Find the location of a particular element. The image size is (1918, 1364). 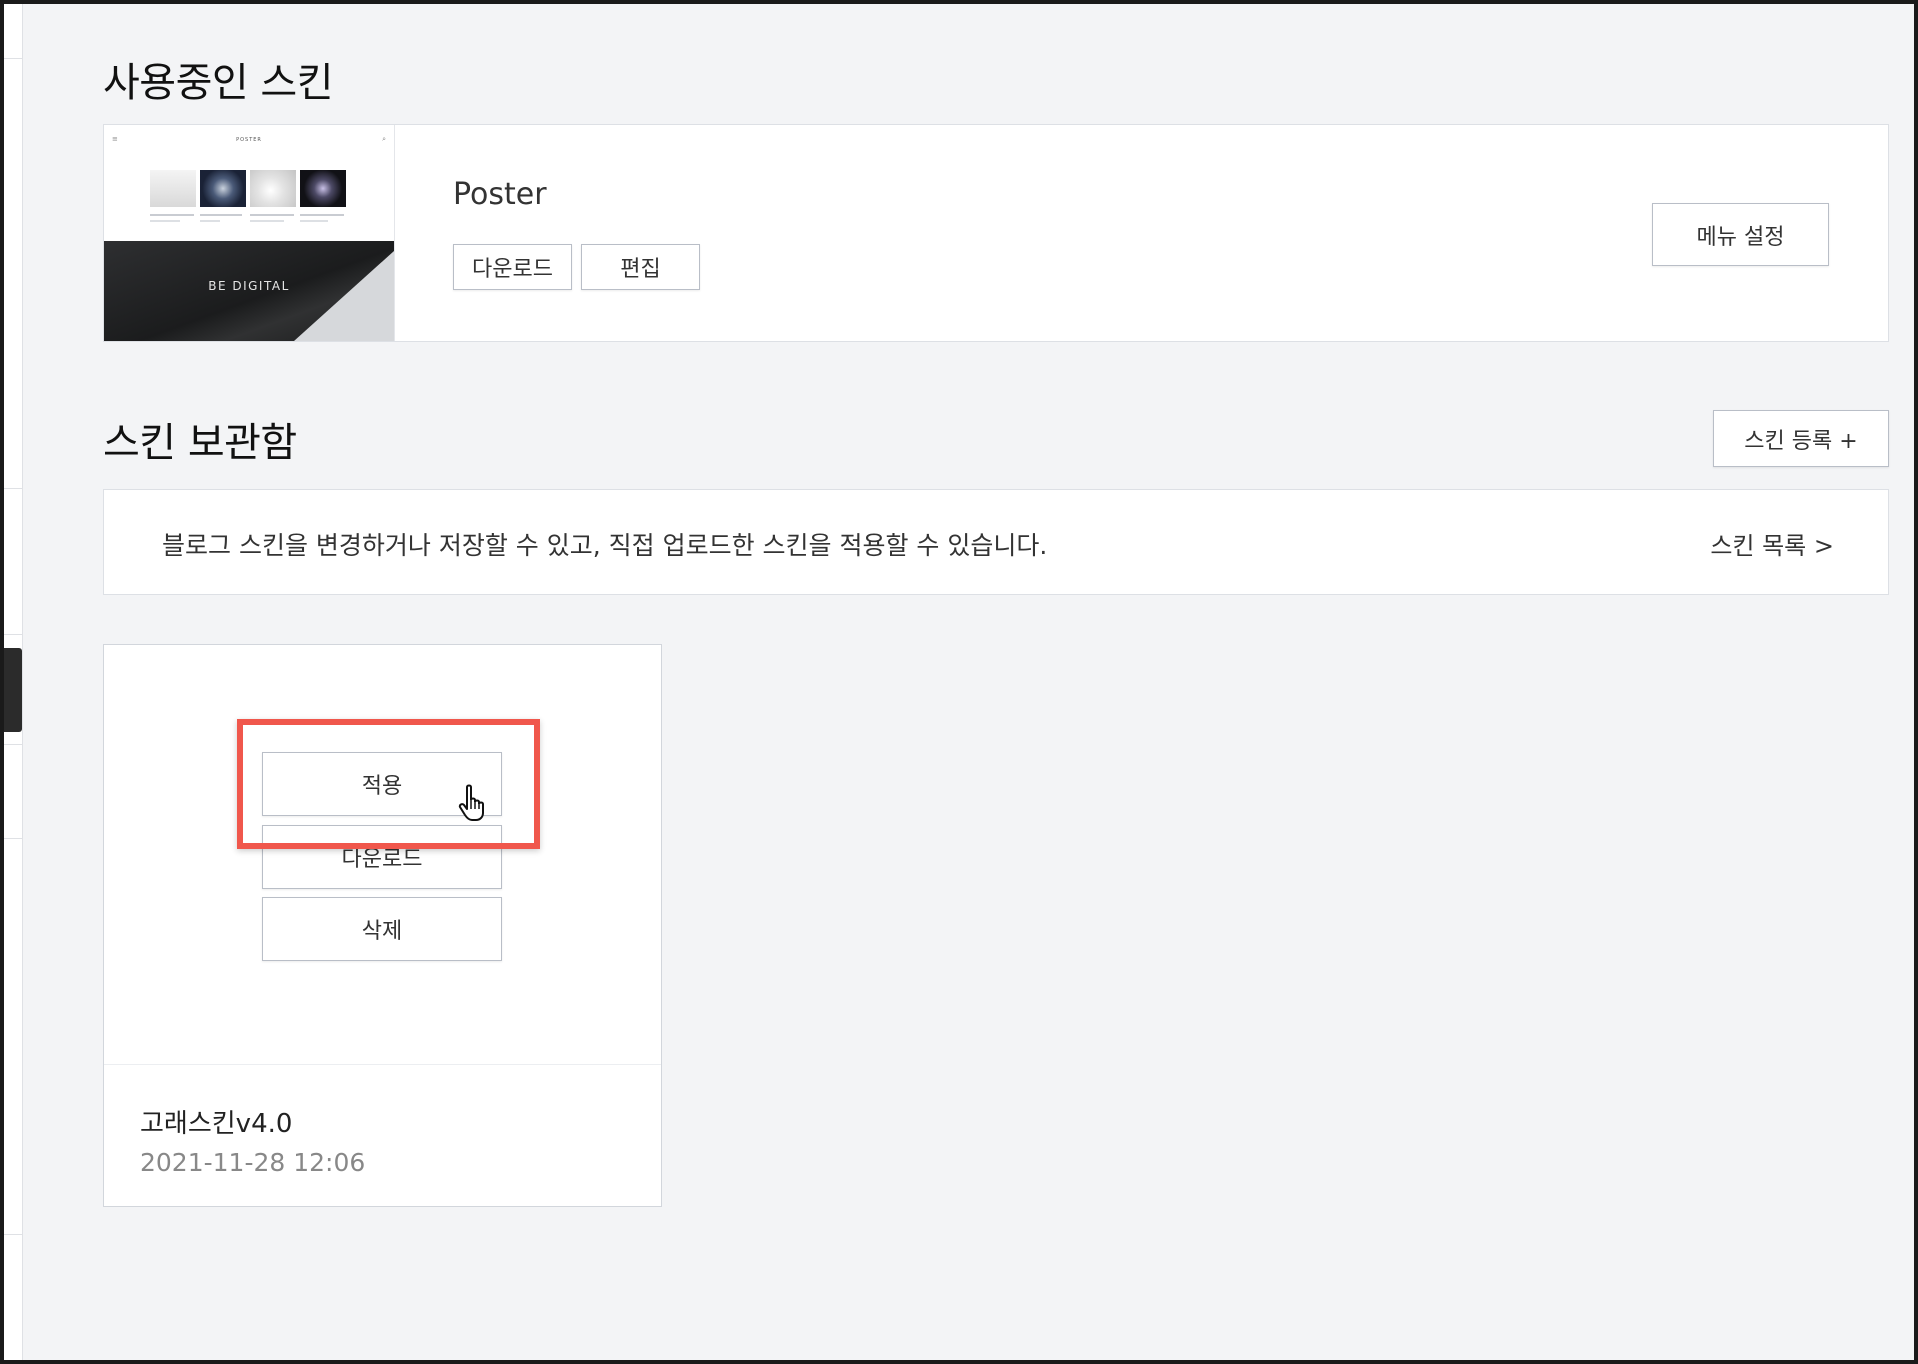

thumbnail-title: POSTER is located at coordinates (249, 140).